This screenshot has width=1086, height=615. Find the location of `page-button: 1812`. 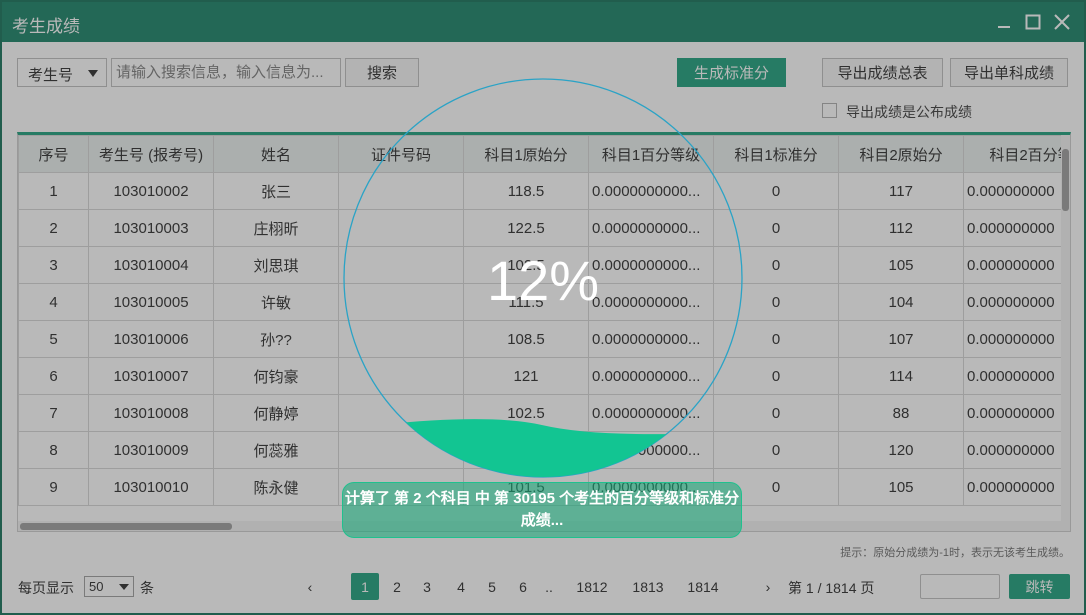

page-button: 1812 is located at coordinates (592, 586).